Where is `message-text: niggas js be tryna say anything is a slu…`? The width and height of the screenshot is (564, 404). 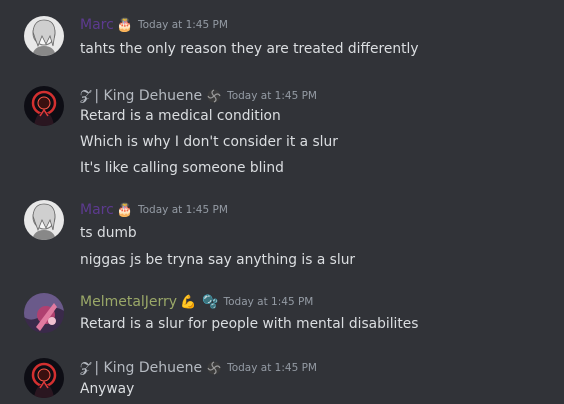 message-text: niggas js be tryna say anything is a slu… is located at coordinates (218, 260).